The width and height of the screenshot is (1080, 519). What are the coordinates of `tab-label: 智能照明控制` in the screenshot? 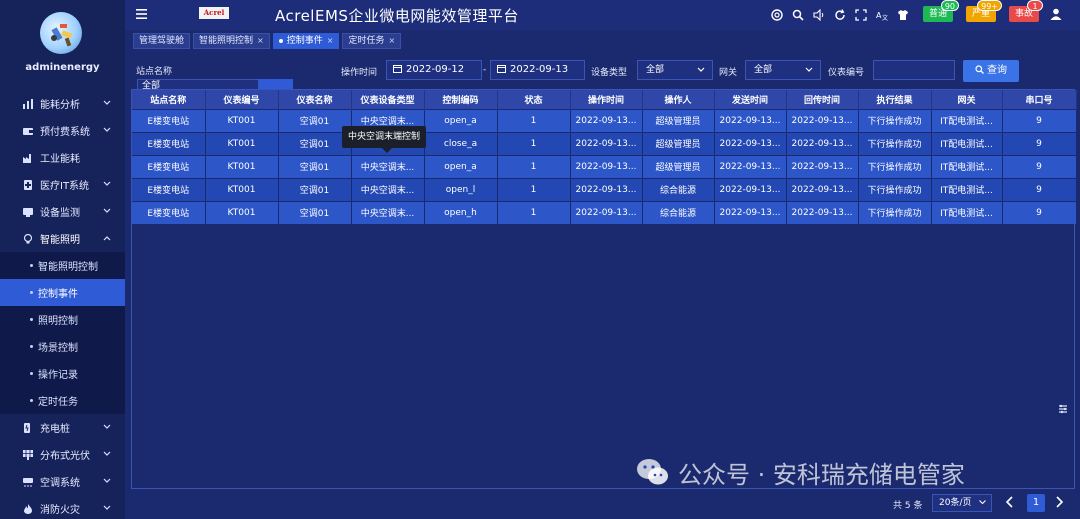 It's located at (226, 41).